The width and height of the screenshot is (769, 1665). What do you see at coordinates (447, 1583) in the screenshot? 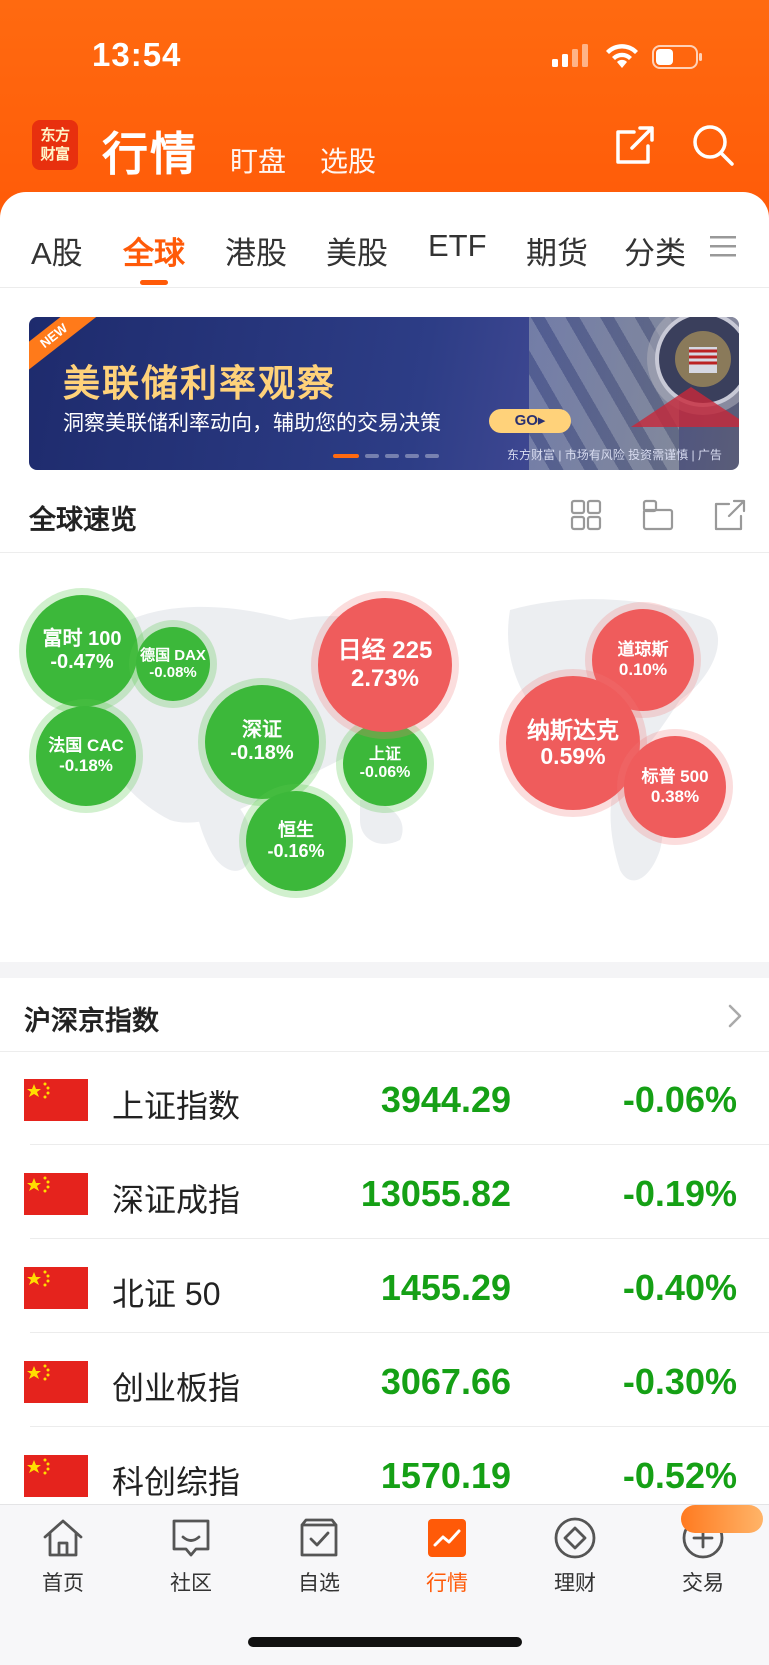
I see `nav-label: 行情` at bounding box center [447, 1583].